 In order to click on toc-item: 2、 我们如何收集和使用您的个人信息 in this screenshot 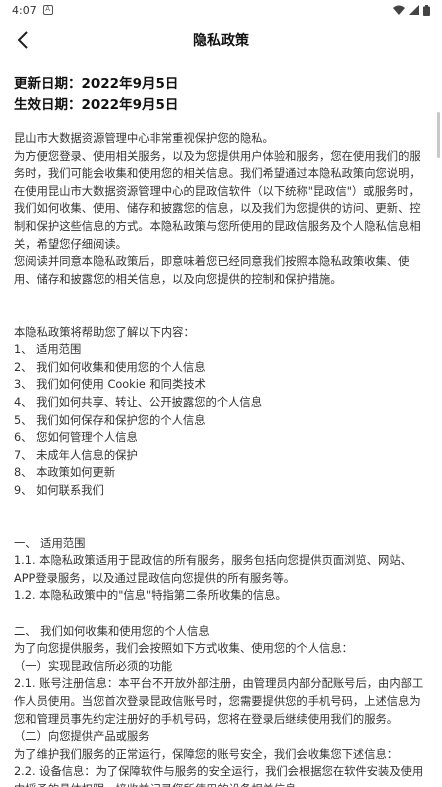, I will do `click(110, 367)`.